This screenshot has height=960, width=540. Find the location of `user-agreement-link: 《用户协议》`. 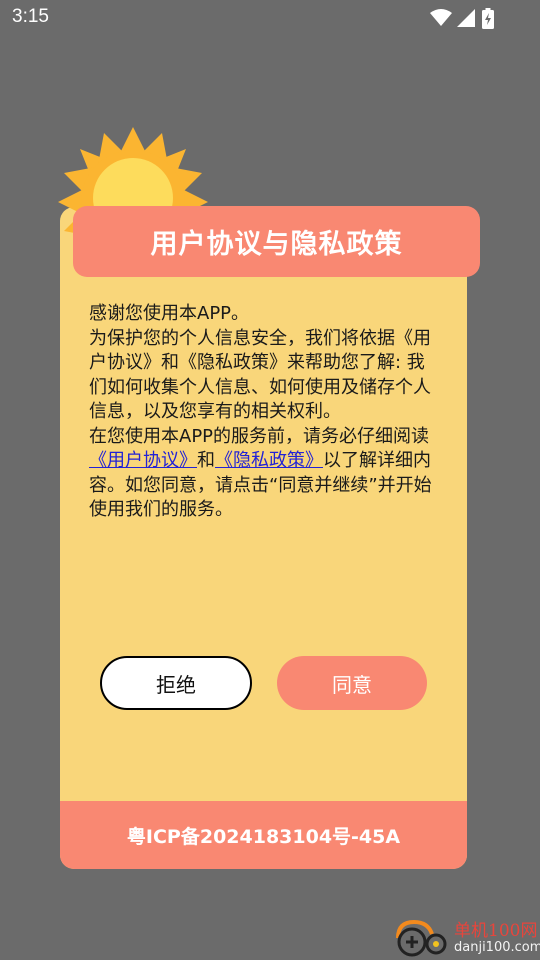

user-agreement-link: 《用户协议》 is located at coordinates (143, 460).